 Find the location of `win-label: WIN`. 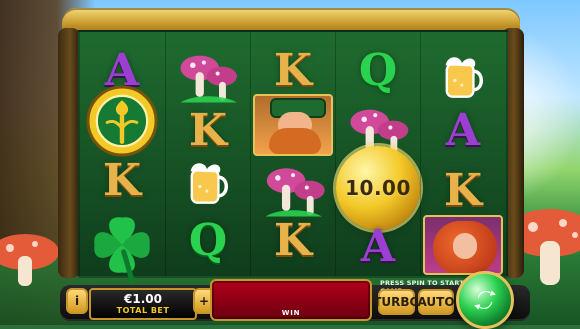

win-label: WIN is located at coordinates (291, 313).